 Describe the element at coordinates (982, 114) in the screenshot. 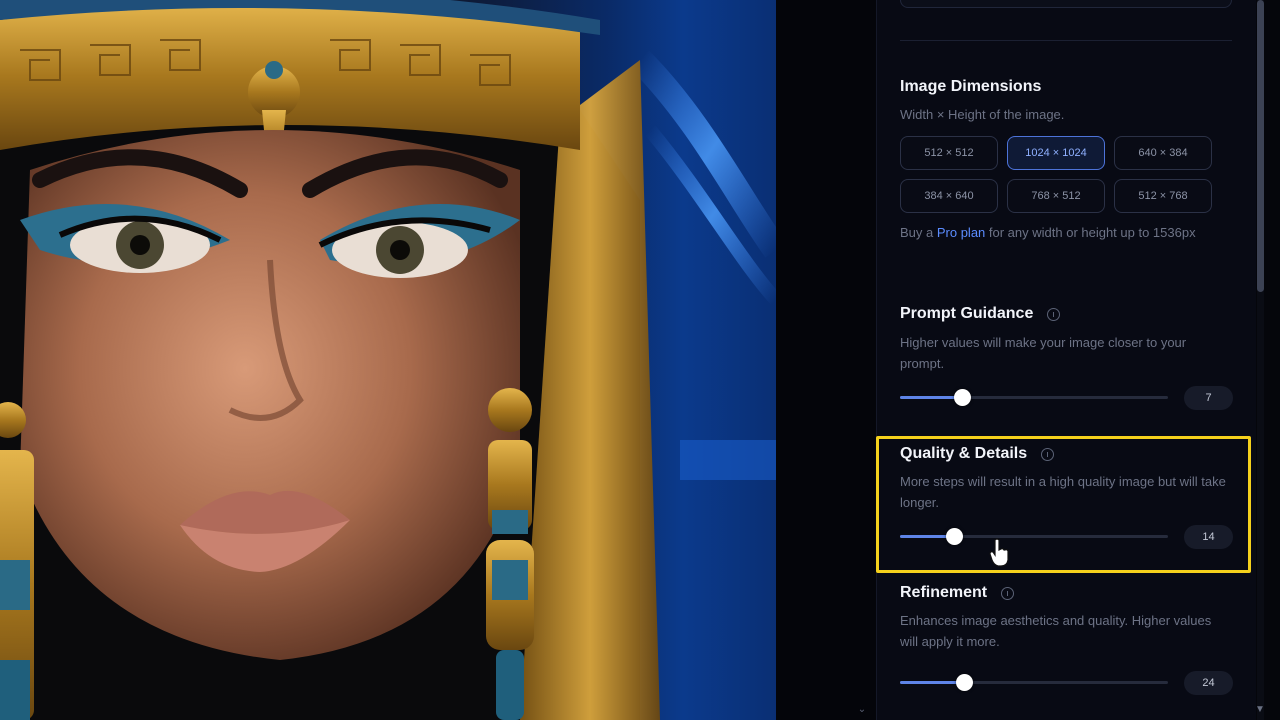

I see `image-dimensions-description: Width × Height of the image.` at that location.